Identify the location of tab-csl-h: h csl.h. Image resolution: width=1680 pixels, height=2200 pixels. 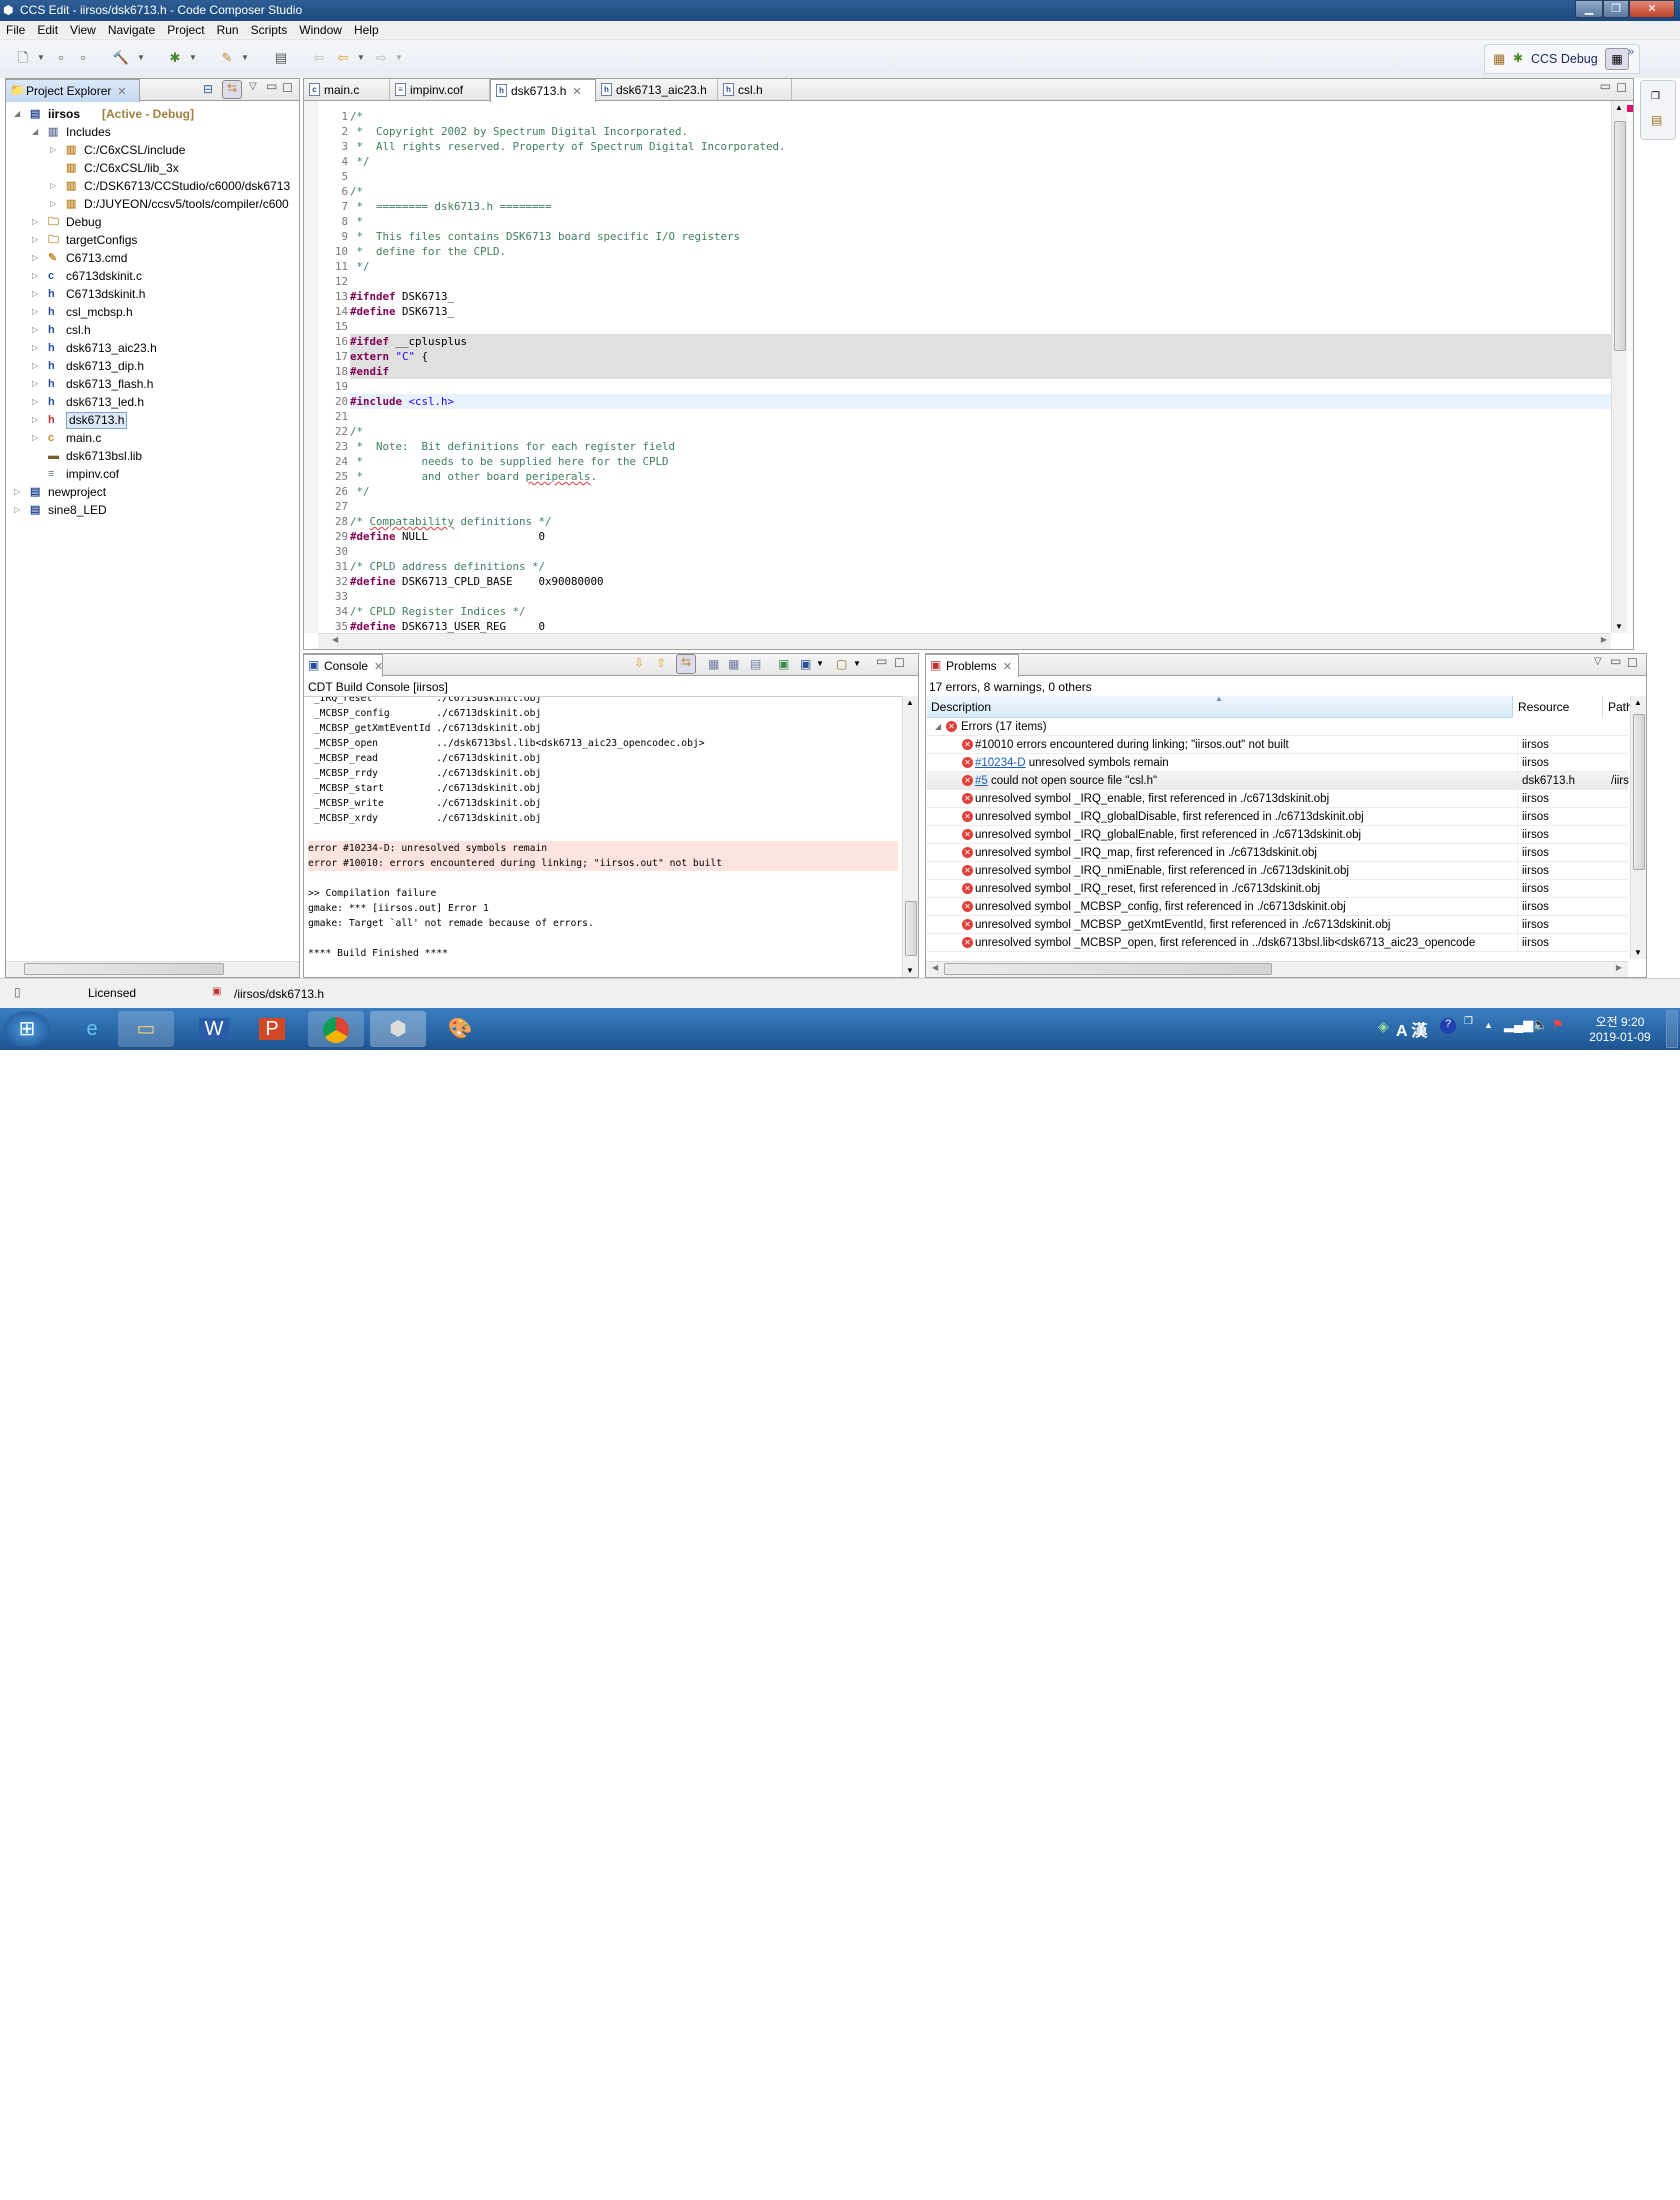
(755, 90).